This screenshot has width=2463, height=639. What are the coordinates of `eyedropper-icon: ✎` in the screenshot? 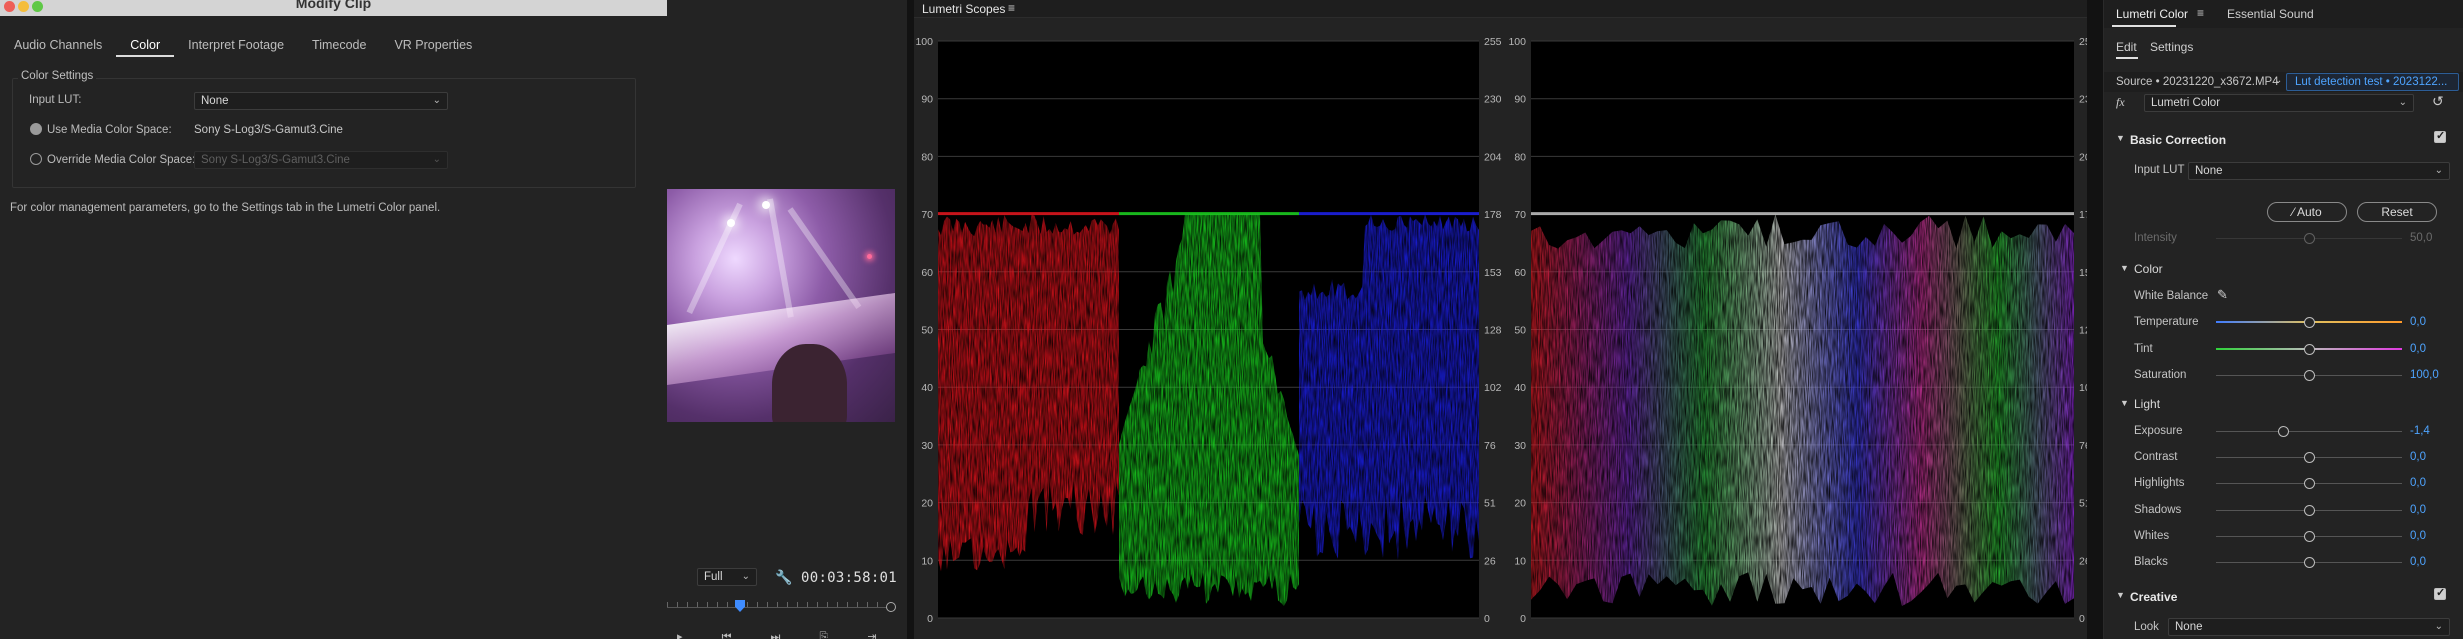 It's located at (2222, 295).